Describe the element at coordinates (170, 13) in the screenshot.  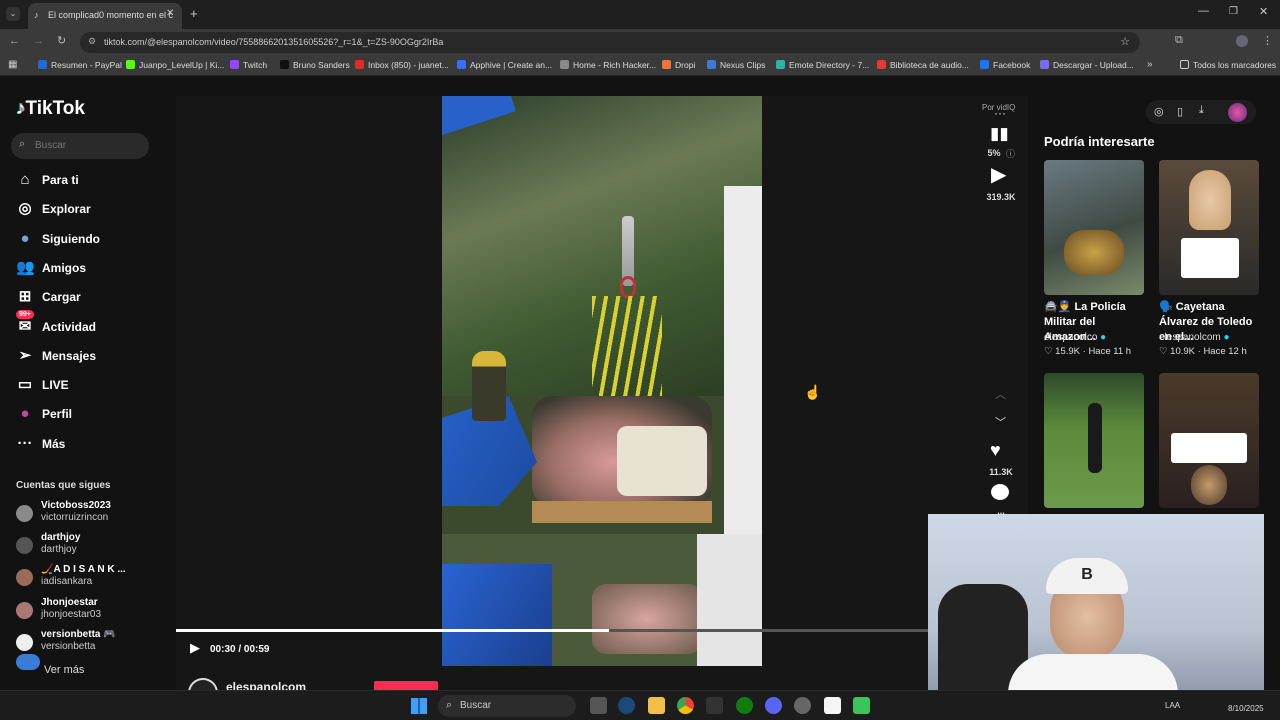
I see `close-tab-icon: ✕` at that location.